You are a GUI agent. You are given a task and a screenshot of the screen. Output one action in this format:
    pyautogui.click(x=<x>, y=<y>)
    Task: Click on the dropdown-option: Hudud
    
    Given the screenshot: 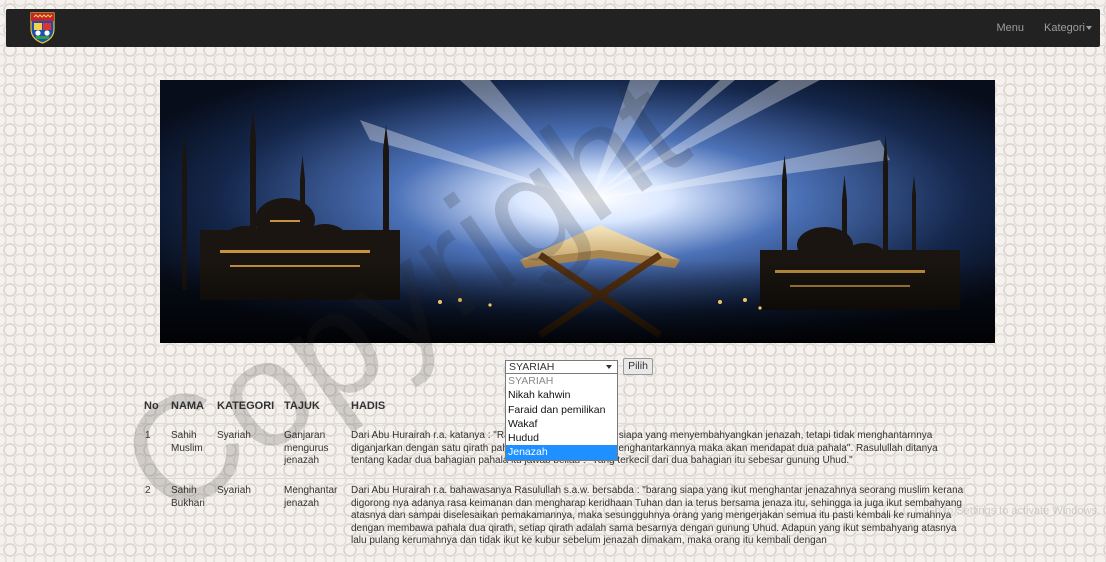 What is the action you would take?
    pyautogui.click(x=561, y=438)
    